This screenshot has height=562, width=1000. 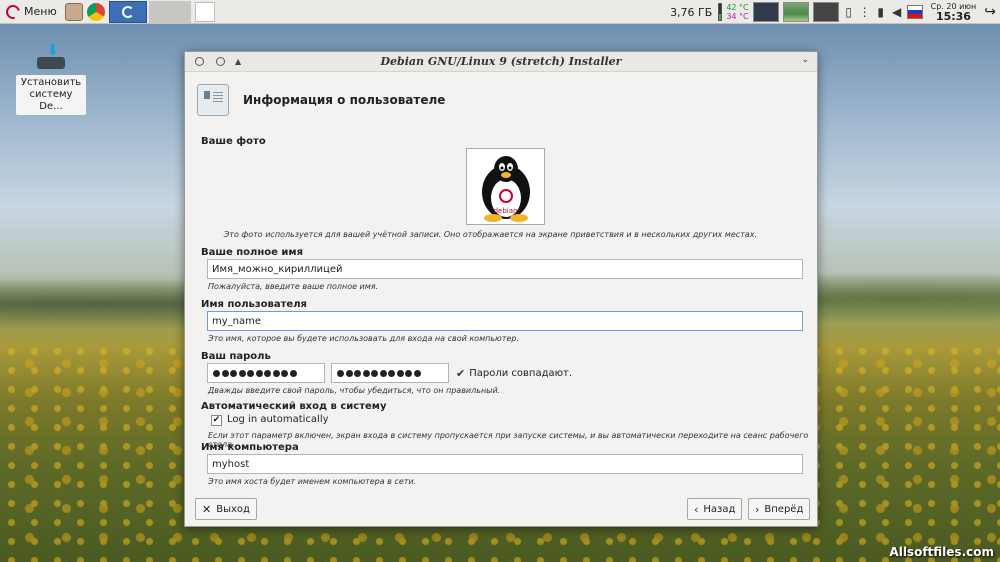 I want to click on file-manager-launcher-icon, so click(x=73, y=11).